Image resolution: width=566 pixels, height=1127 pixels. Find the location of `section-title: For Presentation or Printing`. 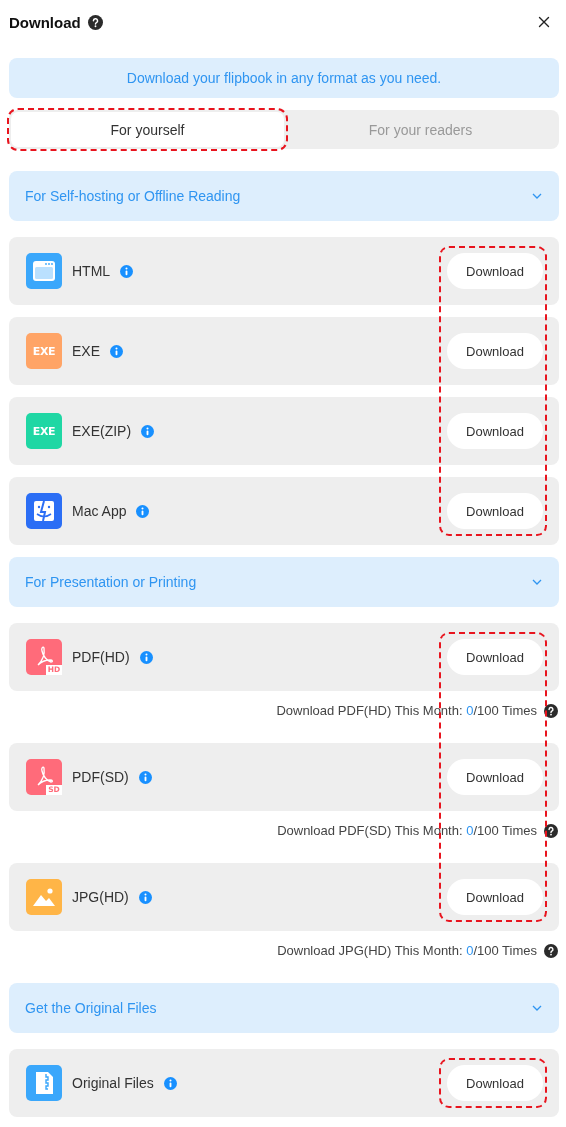

section-title: For Presentation or Printing is located at coordinates (111, 582).